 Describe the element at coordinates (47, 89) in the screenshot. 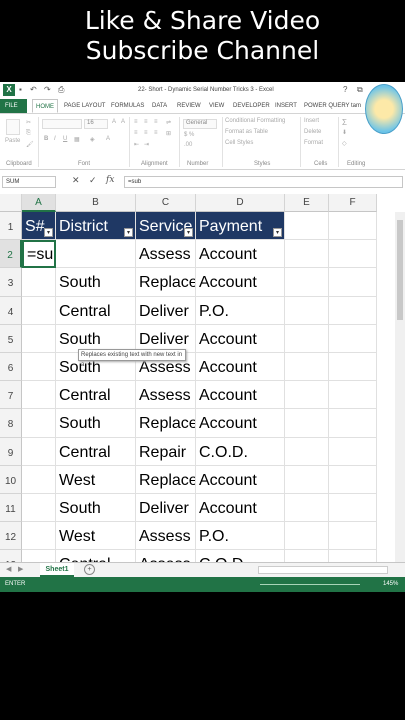

I see `redo-icon: ↷` at that location.